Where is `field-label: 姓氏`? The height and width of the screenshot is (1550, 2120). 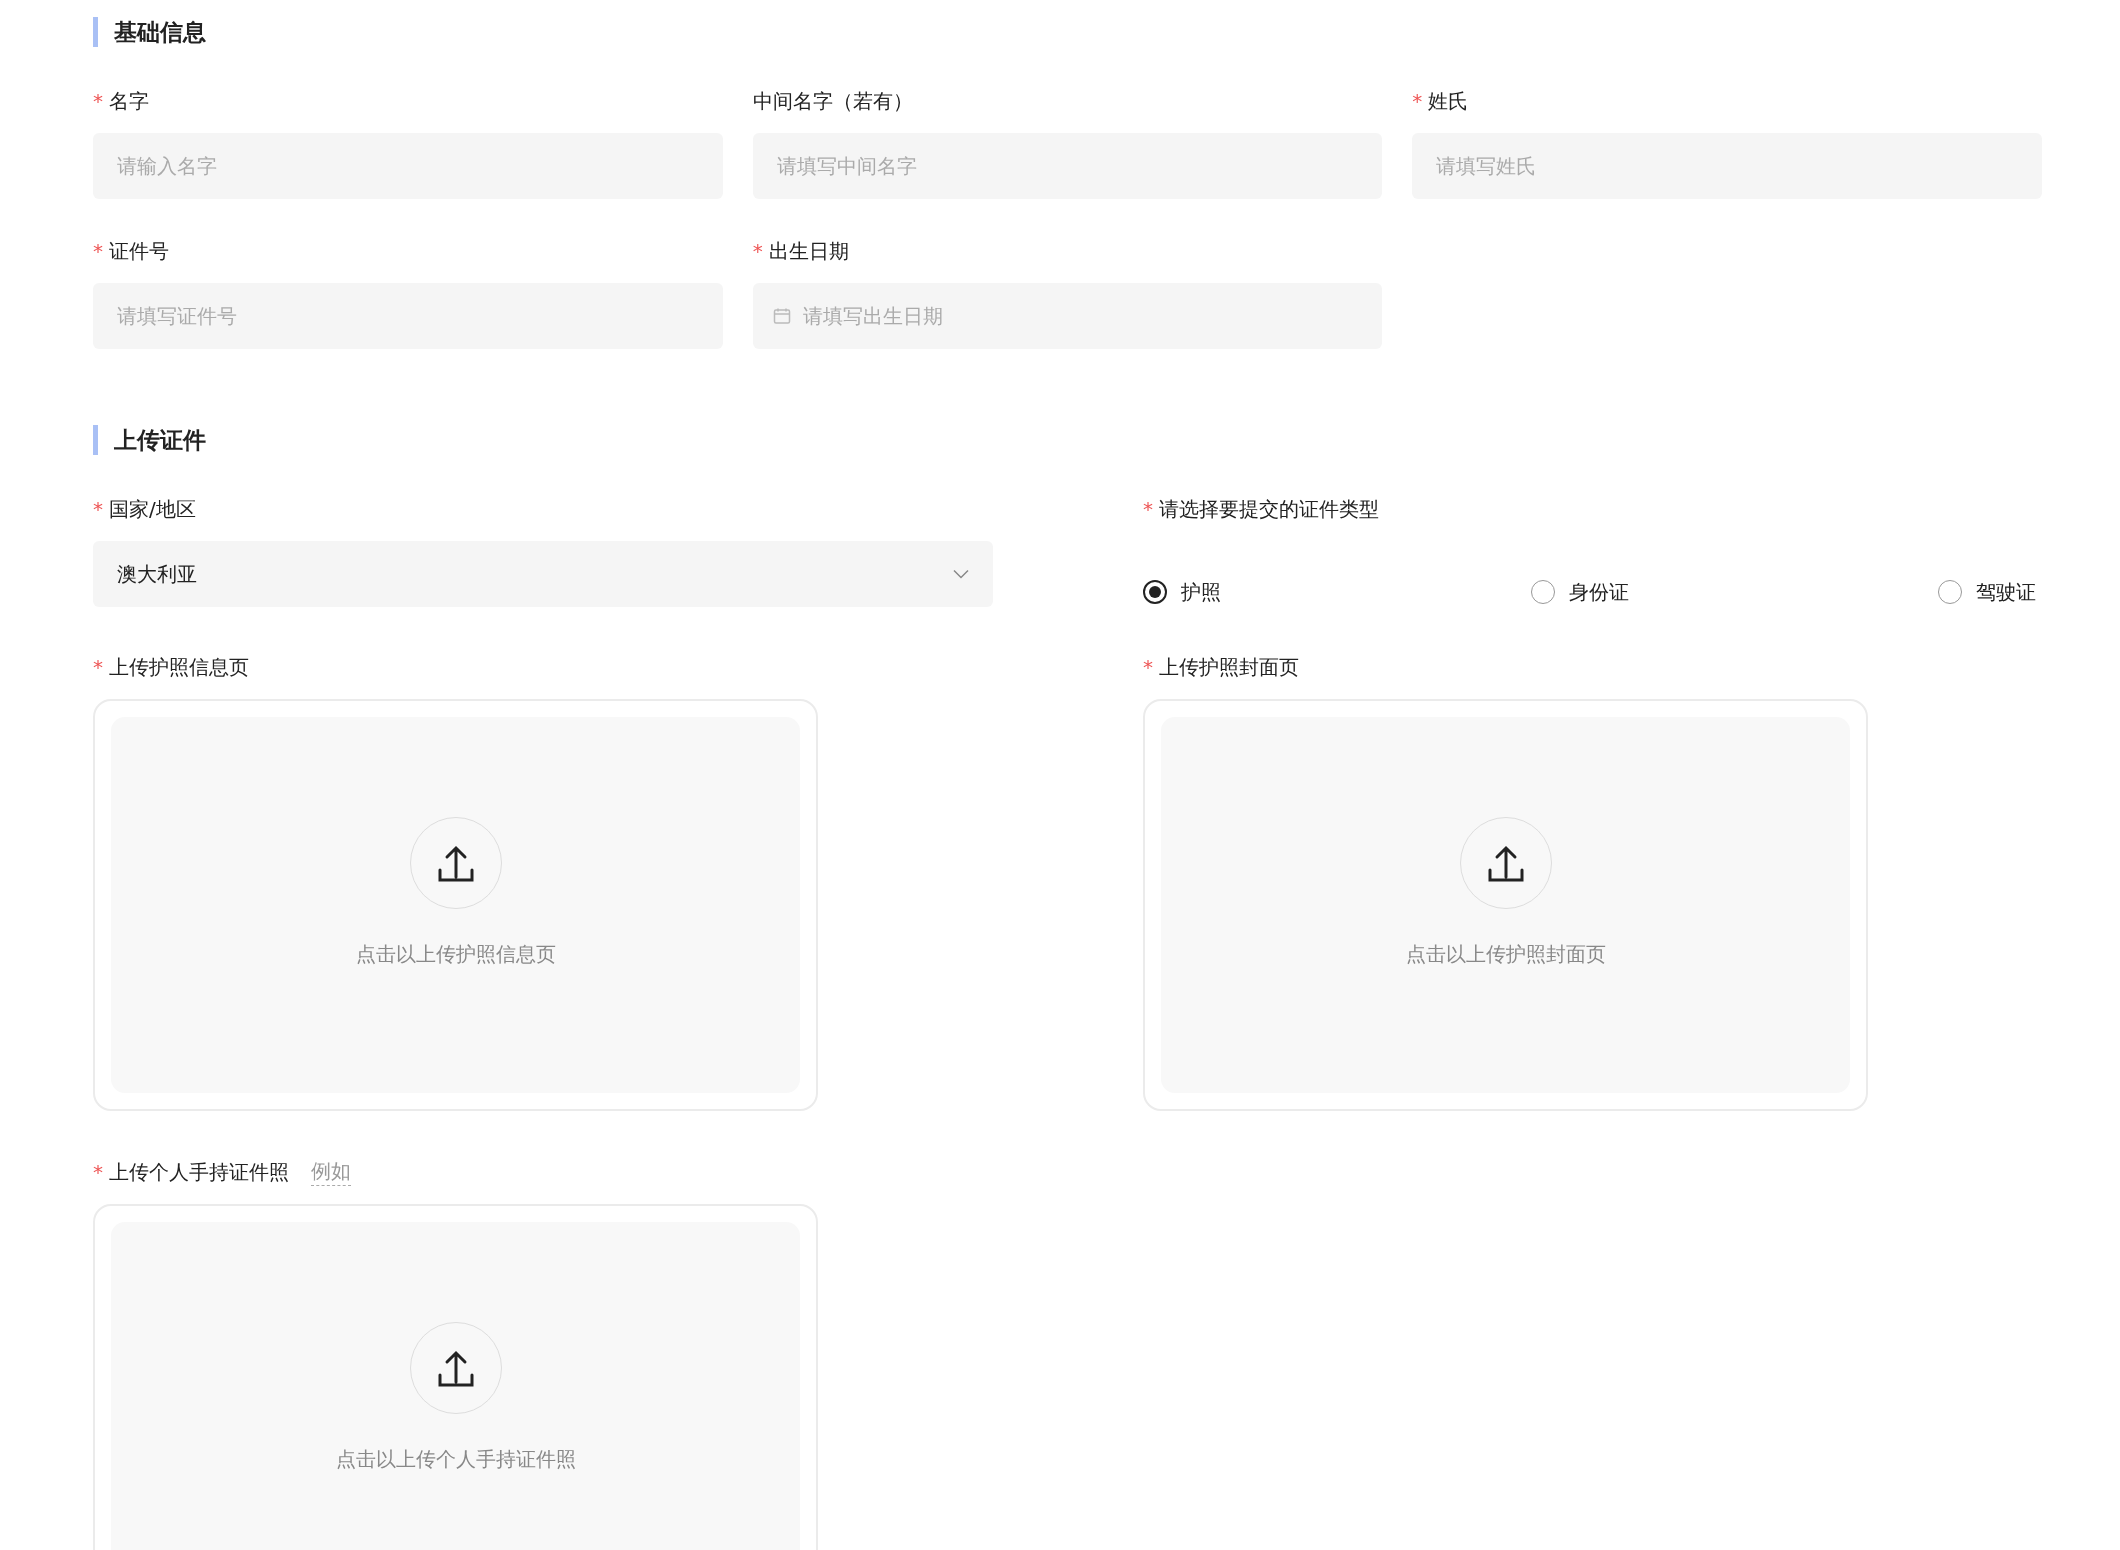
field-label: 姓氏 is located at coordinates (1448, 101).